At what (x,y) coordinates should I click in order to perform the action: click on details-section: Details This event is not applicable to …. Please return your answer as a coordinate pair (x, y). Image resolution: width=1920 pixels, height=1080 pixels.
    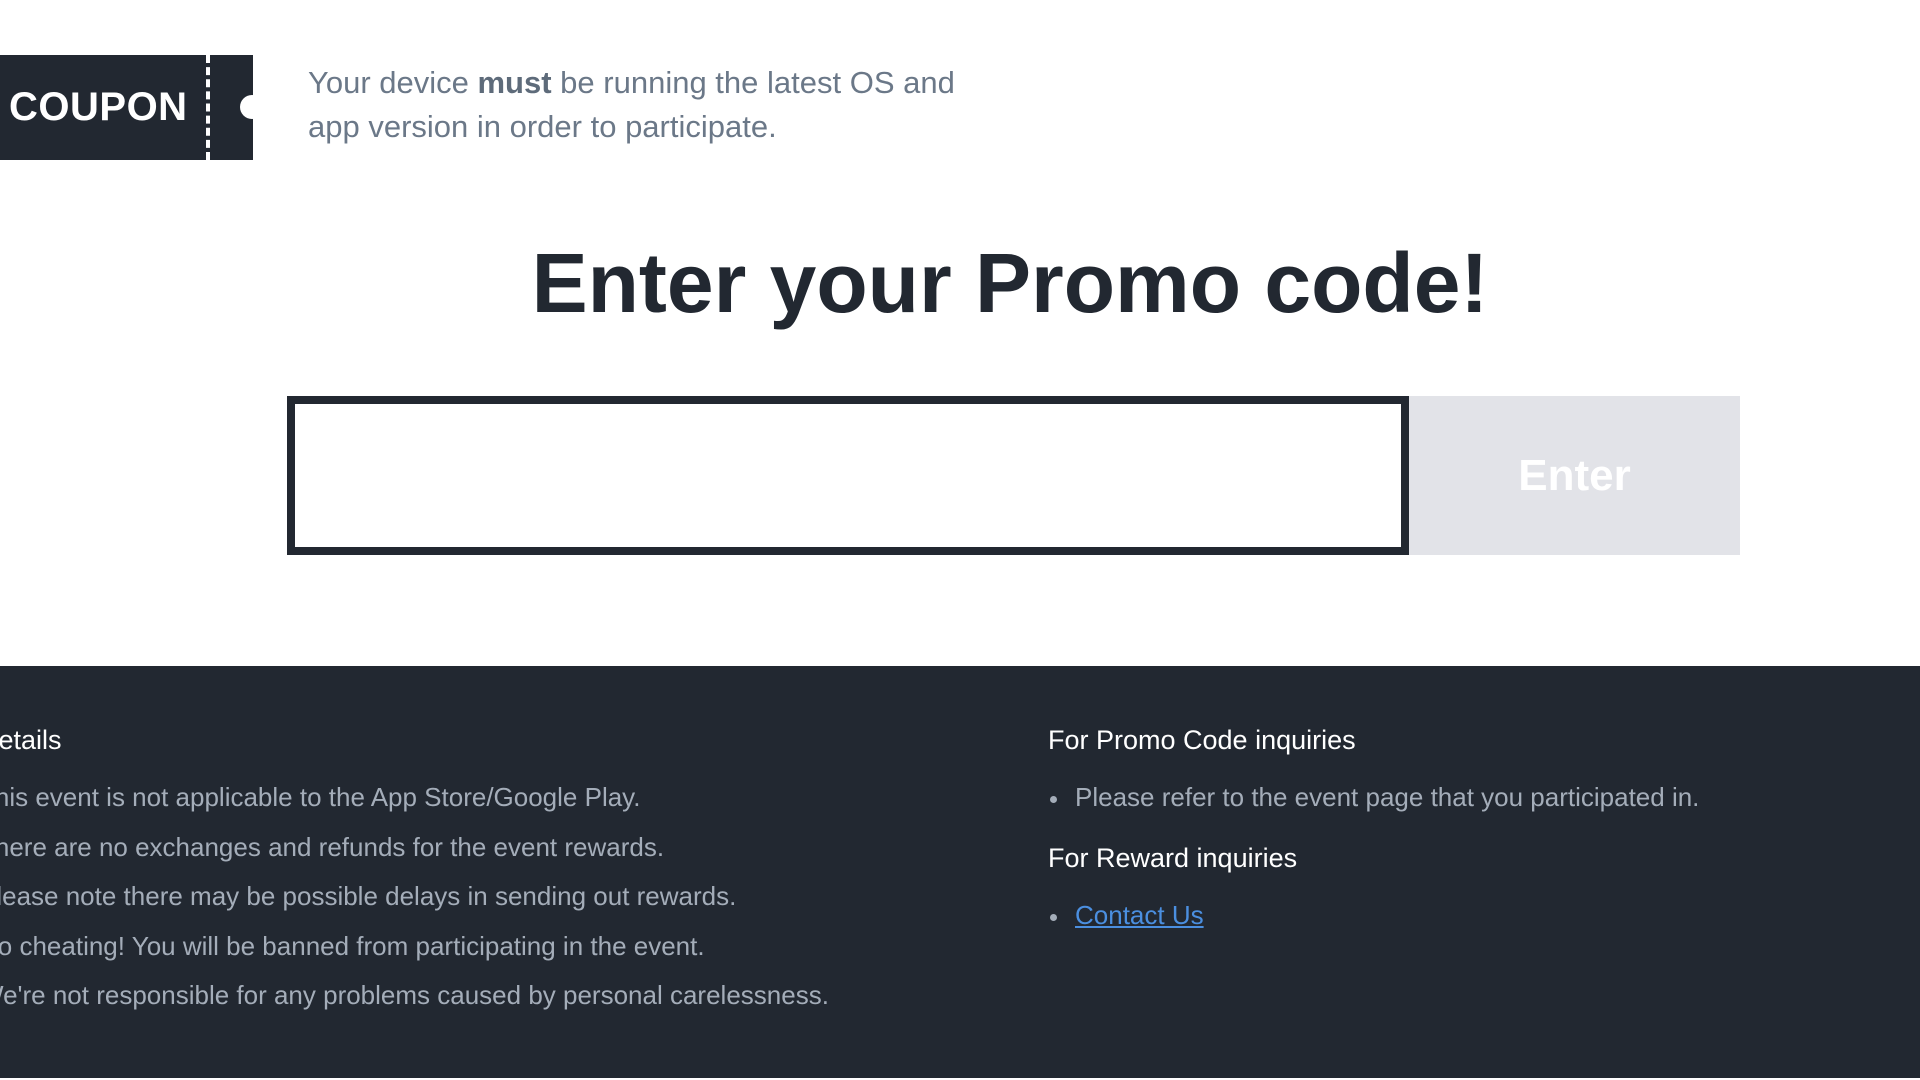
    Looking at the image, I should click on (479, 872).